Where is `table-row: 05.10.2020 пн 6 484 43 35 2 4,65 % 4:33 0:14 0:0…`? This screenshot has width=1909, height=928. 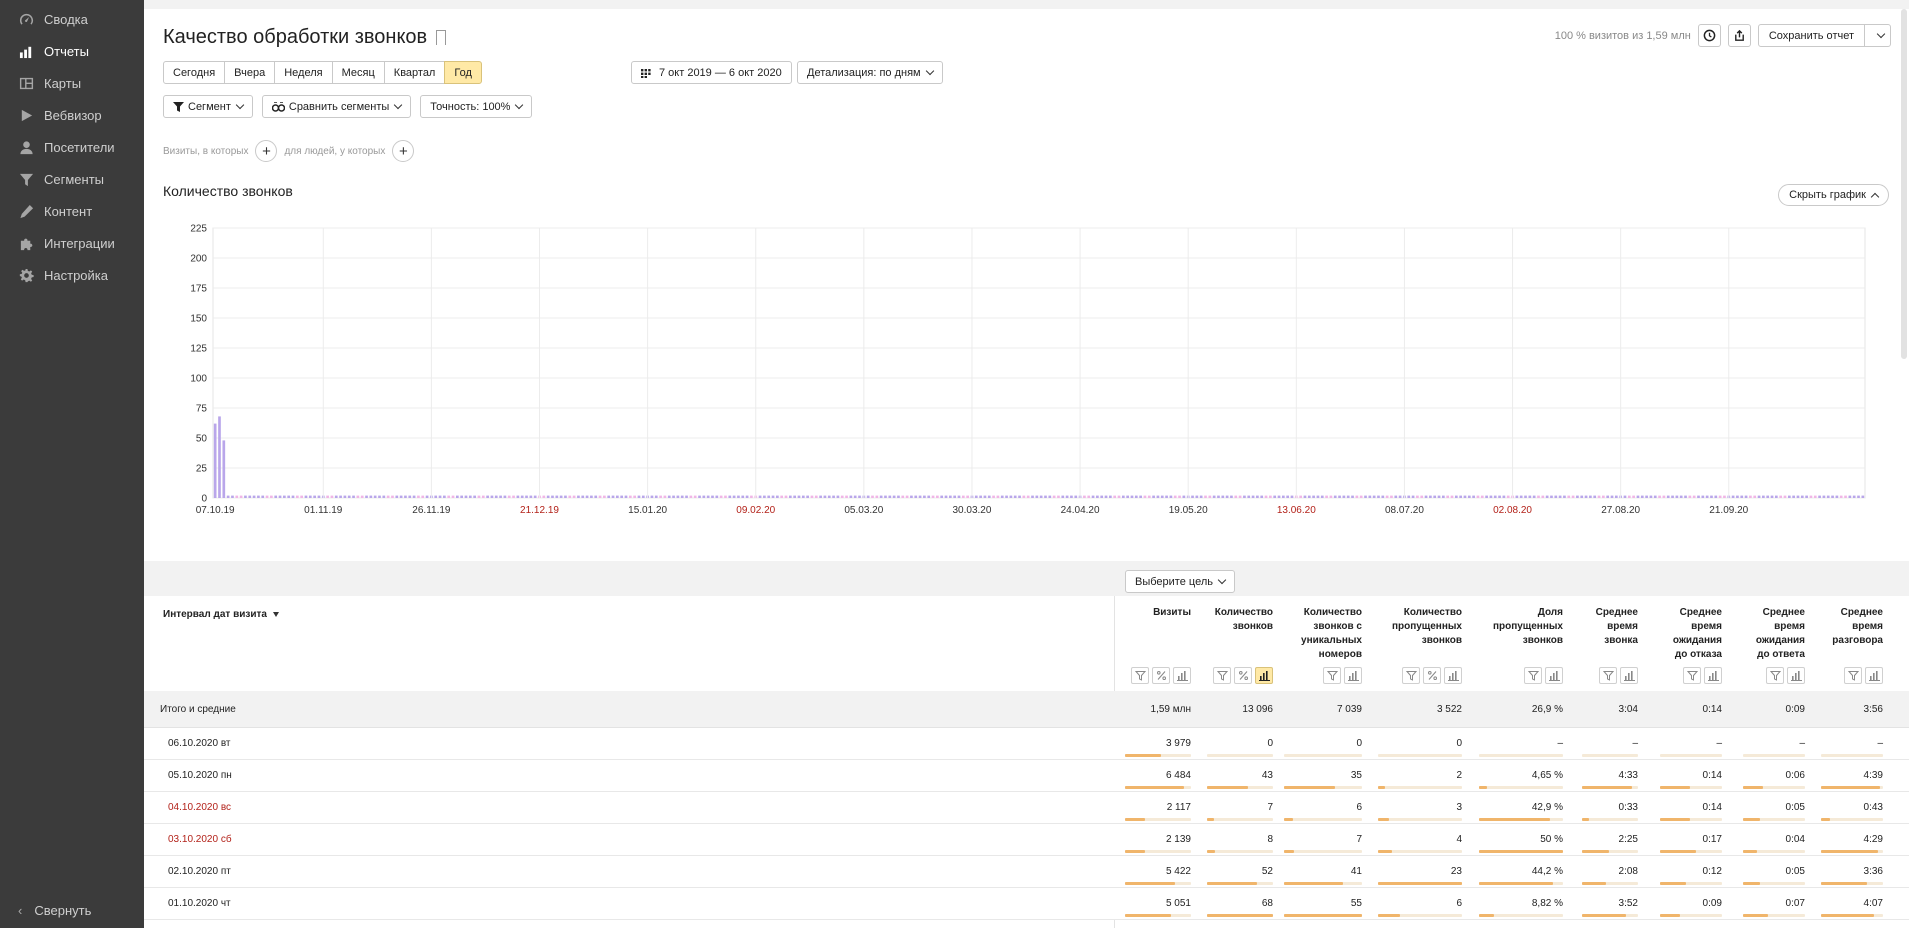 table-row: 05.10.2020 пн 6 484 43 35 2 4,65 % 4:33 0:14 0:0… is located at coordinates (1026, 776).